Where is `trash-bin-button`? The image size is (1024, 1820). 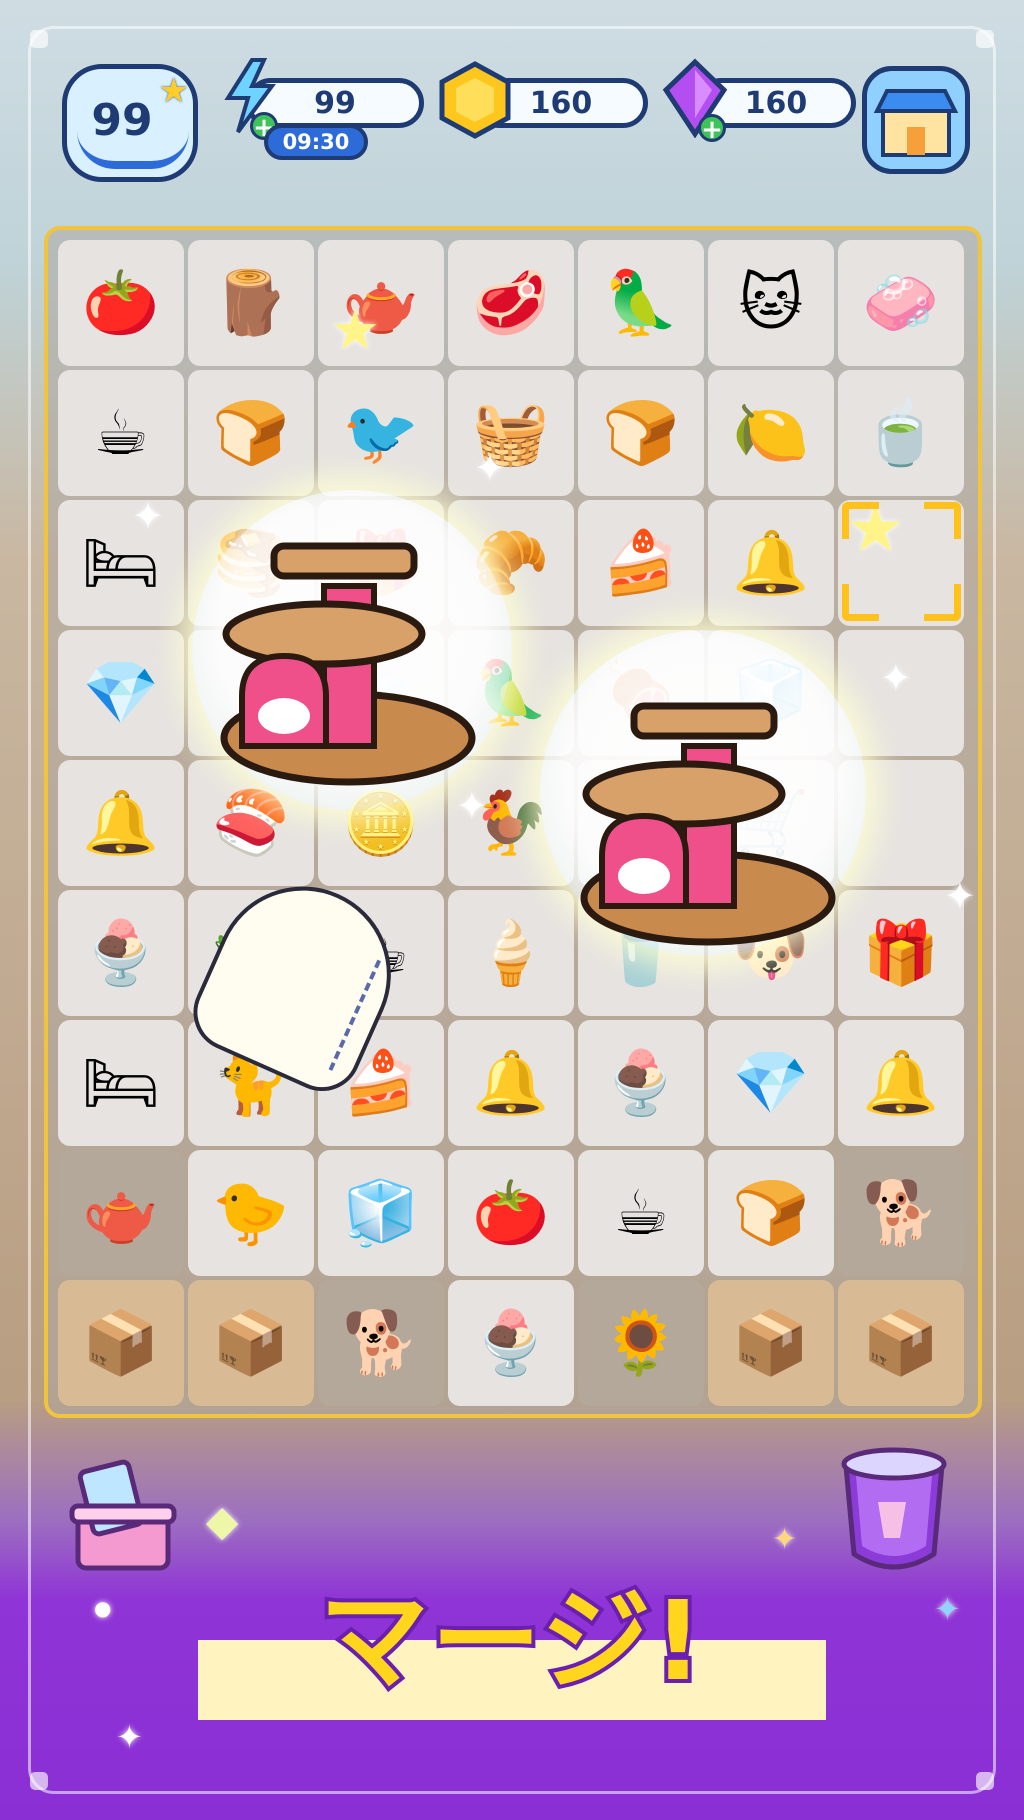 trash-bin-button is located at coordinates (894, 1510).